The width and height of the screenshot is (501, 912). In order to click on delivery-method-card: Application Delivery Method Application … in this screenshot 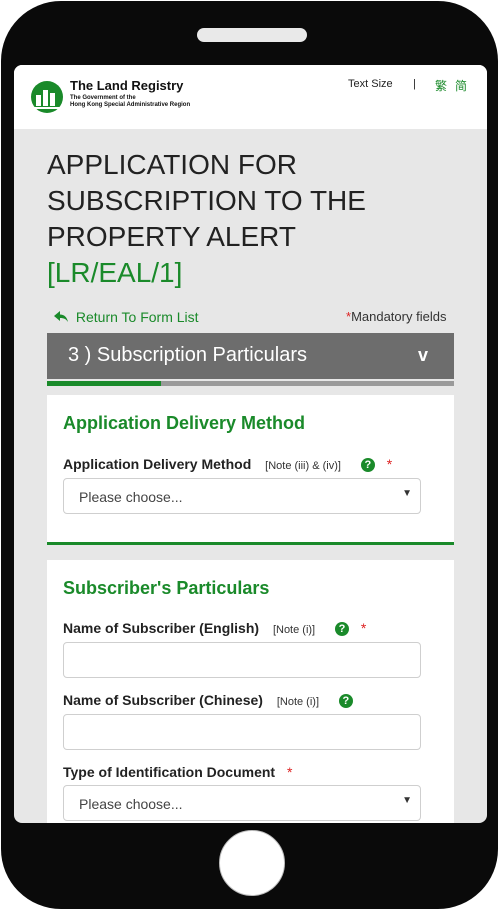, I will do `click(250, 470)`.